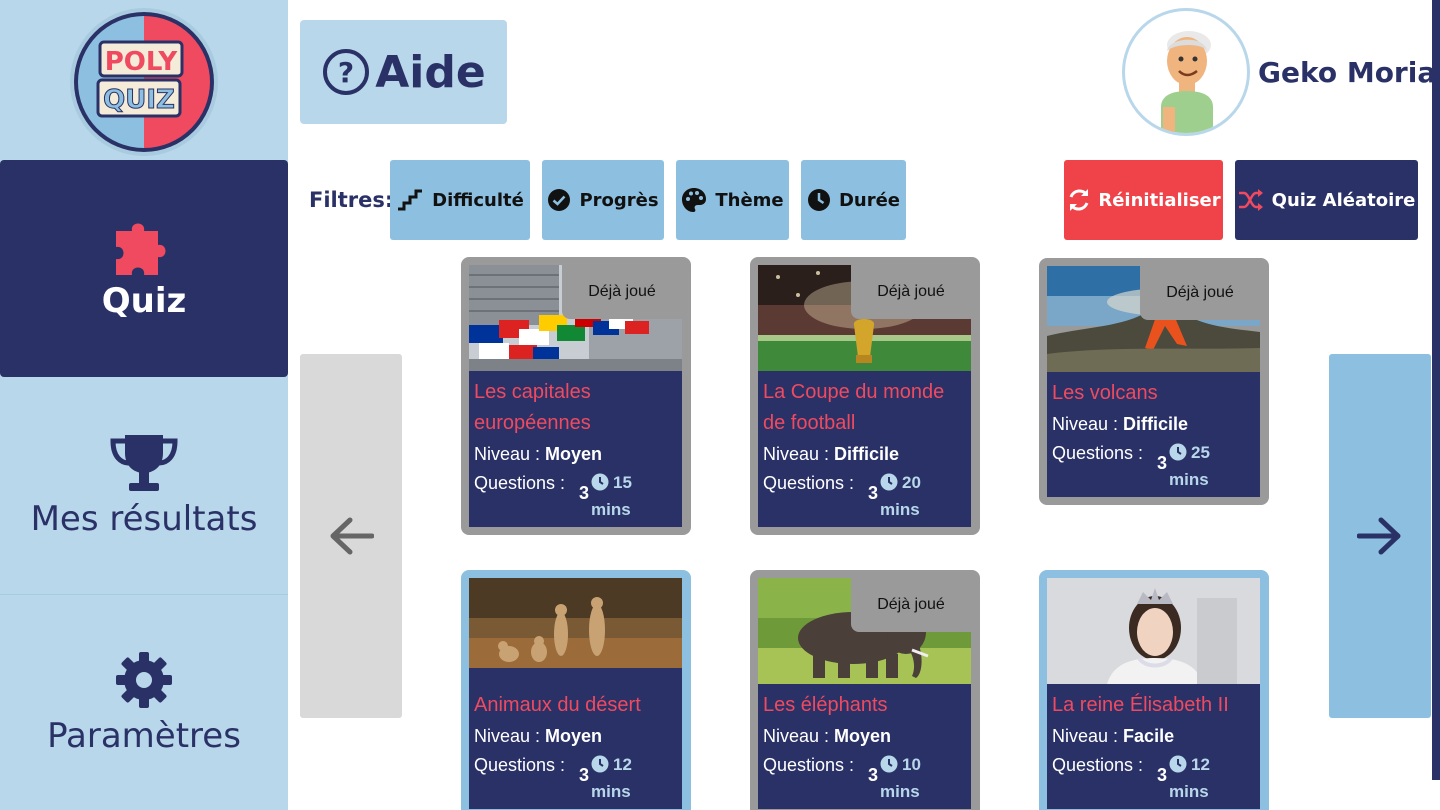 This screenshot has height=810, width=1440. I want to click on filter-duration-label: Durée, so click(869, 200).